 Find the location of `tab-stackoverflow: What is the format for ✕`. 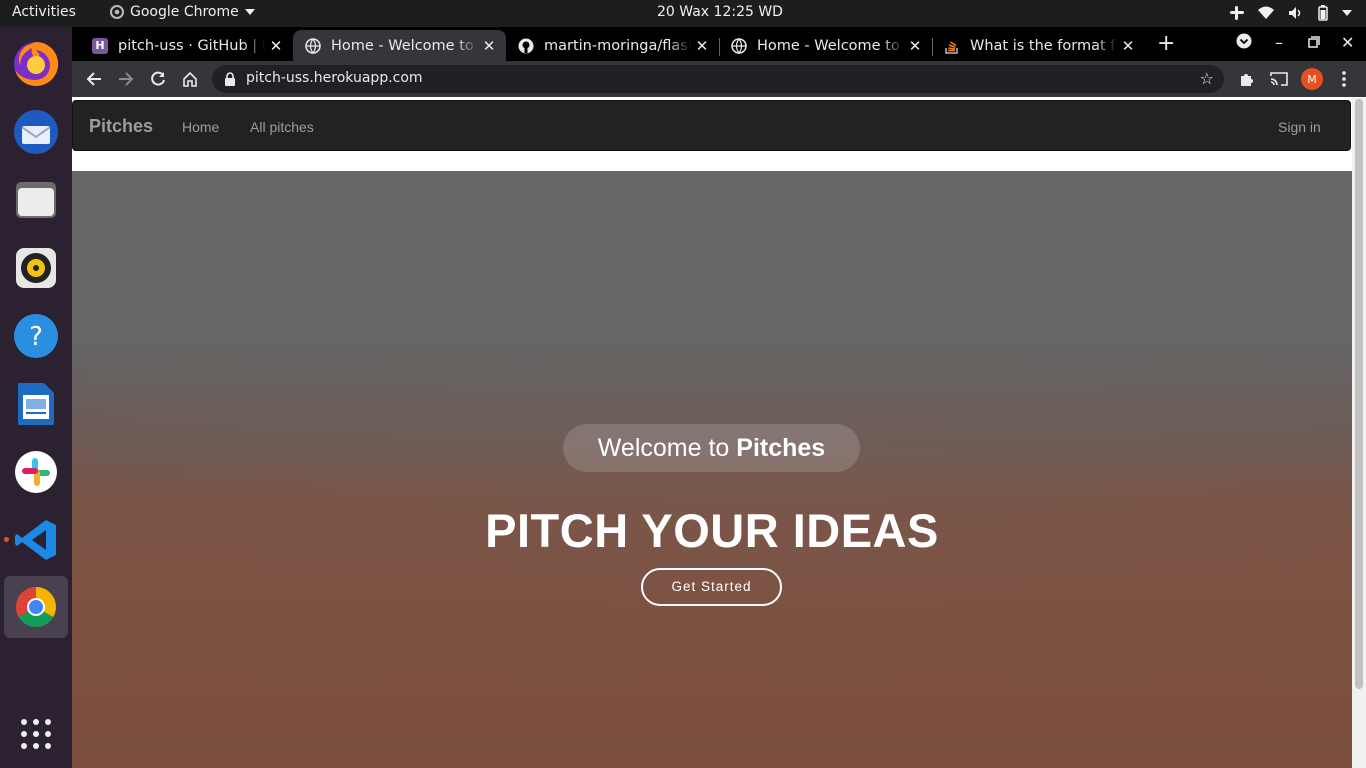

tab-stackoverflow: What is the format for ✕ is located at coordinates (1038, 45).